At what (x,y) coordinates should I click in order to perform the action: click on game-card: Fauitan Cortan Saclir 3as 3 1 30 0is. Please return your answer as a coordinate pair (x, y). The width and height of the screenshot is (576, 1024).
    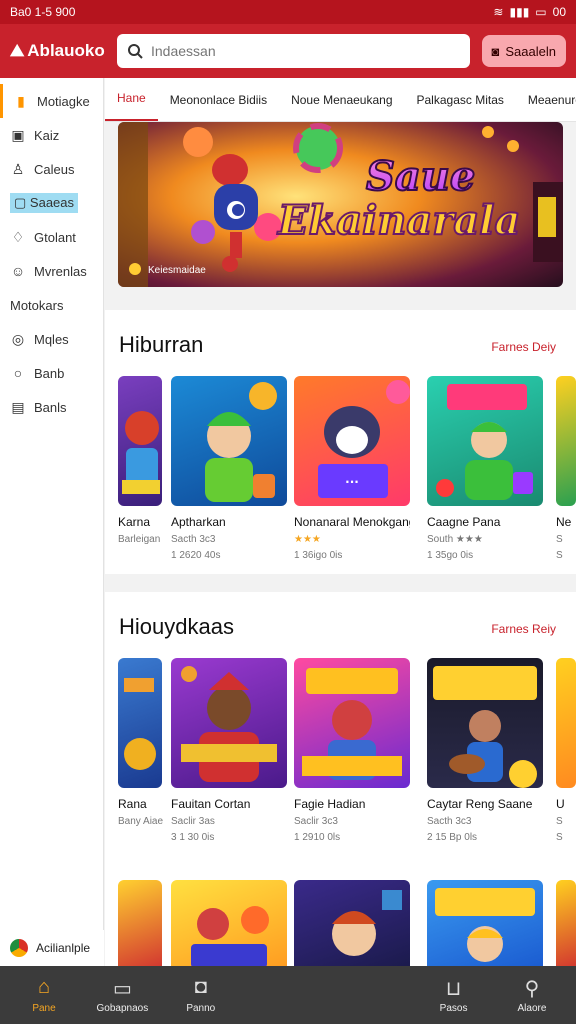
    Looking at the image, I should click on (229, 750).